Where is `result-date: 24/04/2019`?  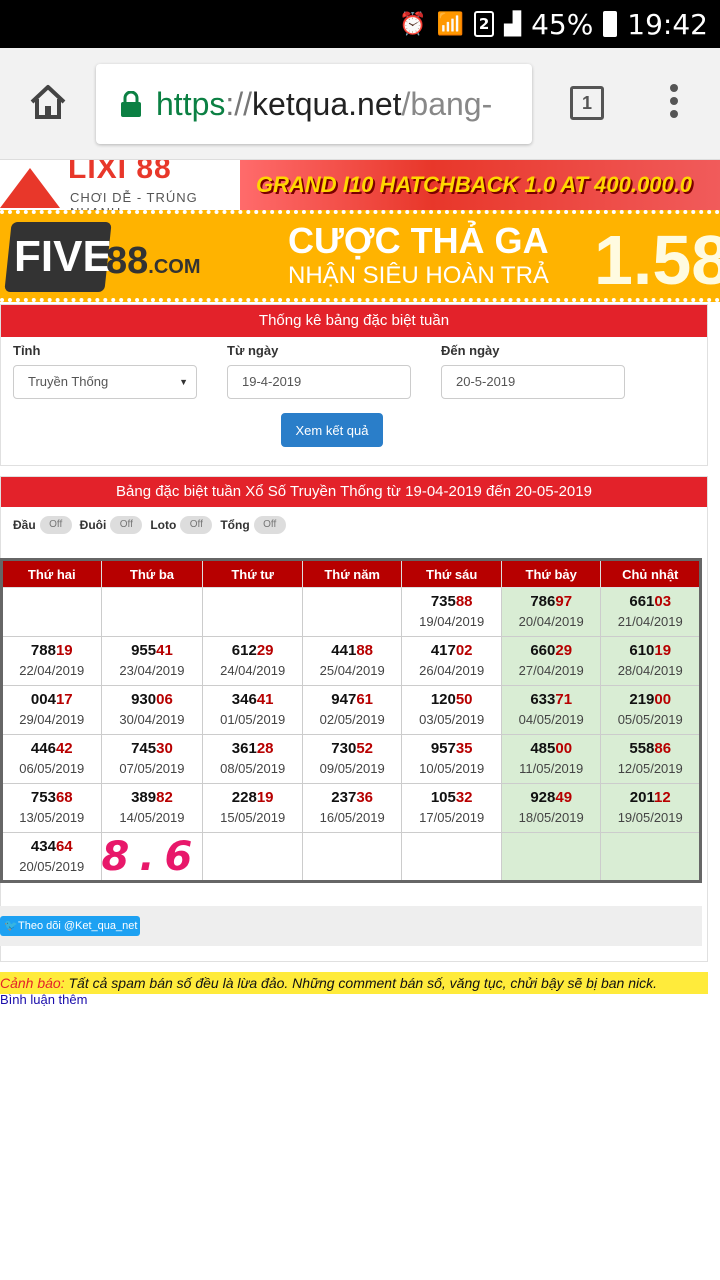 result-date: 24/04/2019 is located at coordinates (253, 670).